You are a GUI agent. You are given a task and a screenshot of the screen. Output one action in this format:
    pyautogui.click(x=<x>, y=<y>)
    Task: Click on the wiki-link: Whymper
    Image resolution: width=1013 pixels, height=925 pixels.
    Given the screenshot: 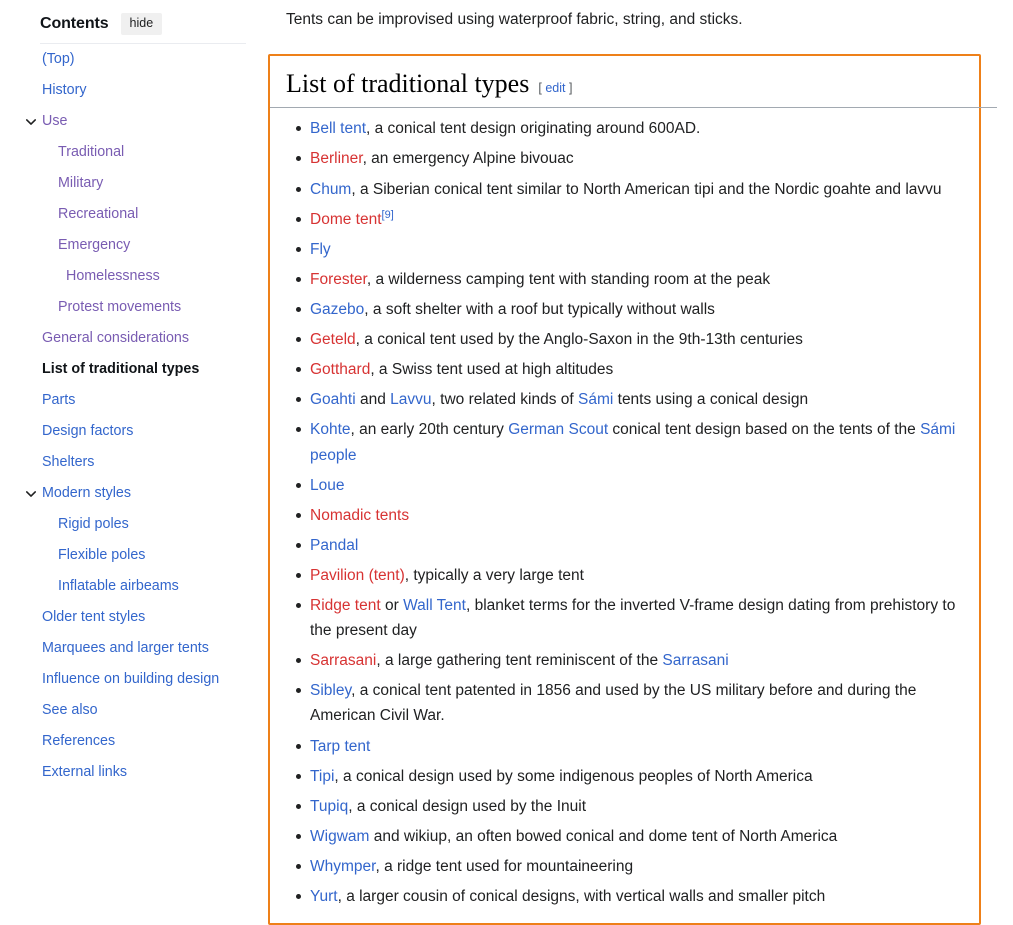 What is the action you would take?
    pyautogui.click(x=342, y=866)
    